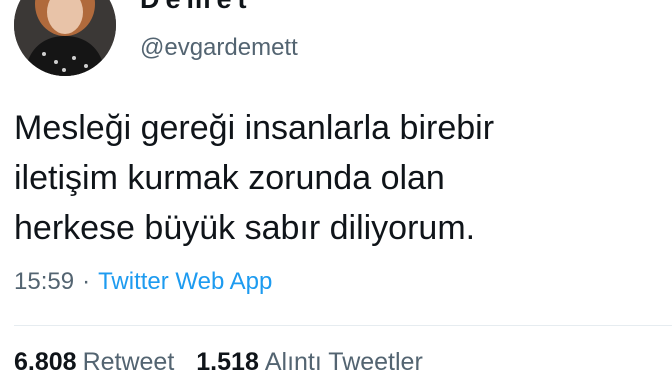 The height and width of the screenshot is (378, 672). I want to click on avatar, so click(65, 38).